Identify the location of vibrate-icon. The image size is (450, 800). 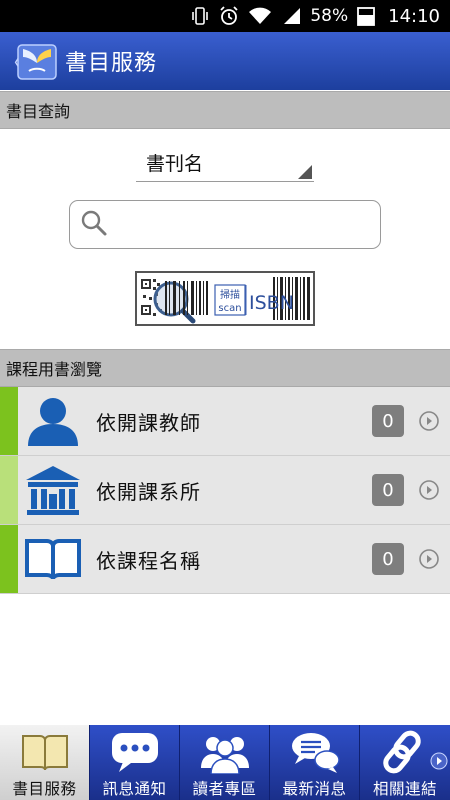
(200, 16).